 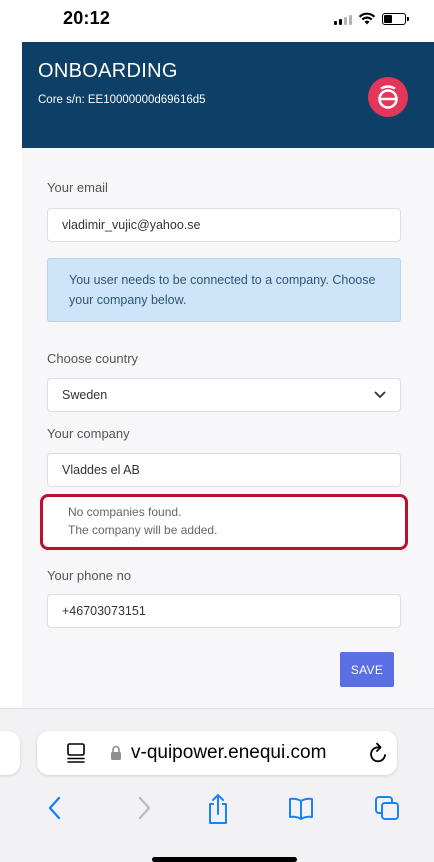 I want to click on battery-icon, so click(x=395, y=18).